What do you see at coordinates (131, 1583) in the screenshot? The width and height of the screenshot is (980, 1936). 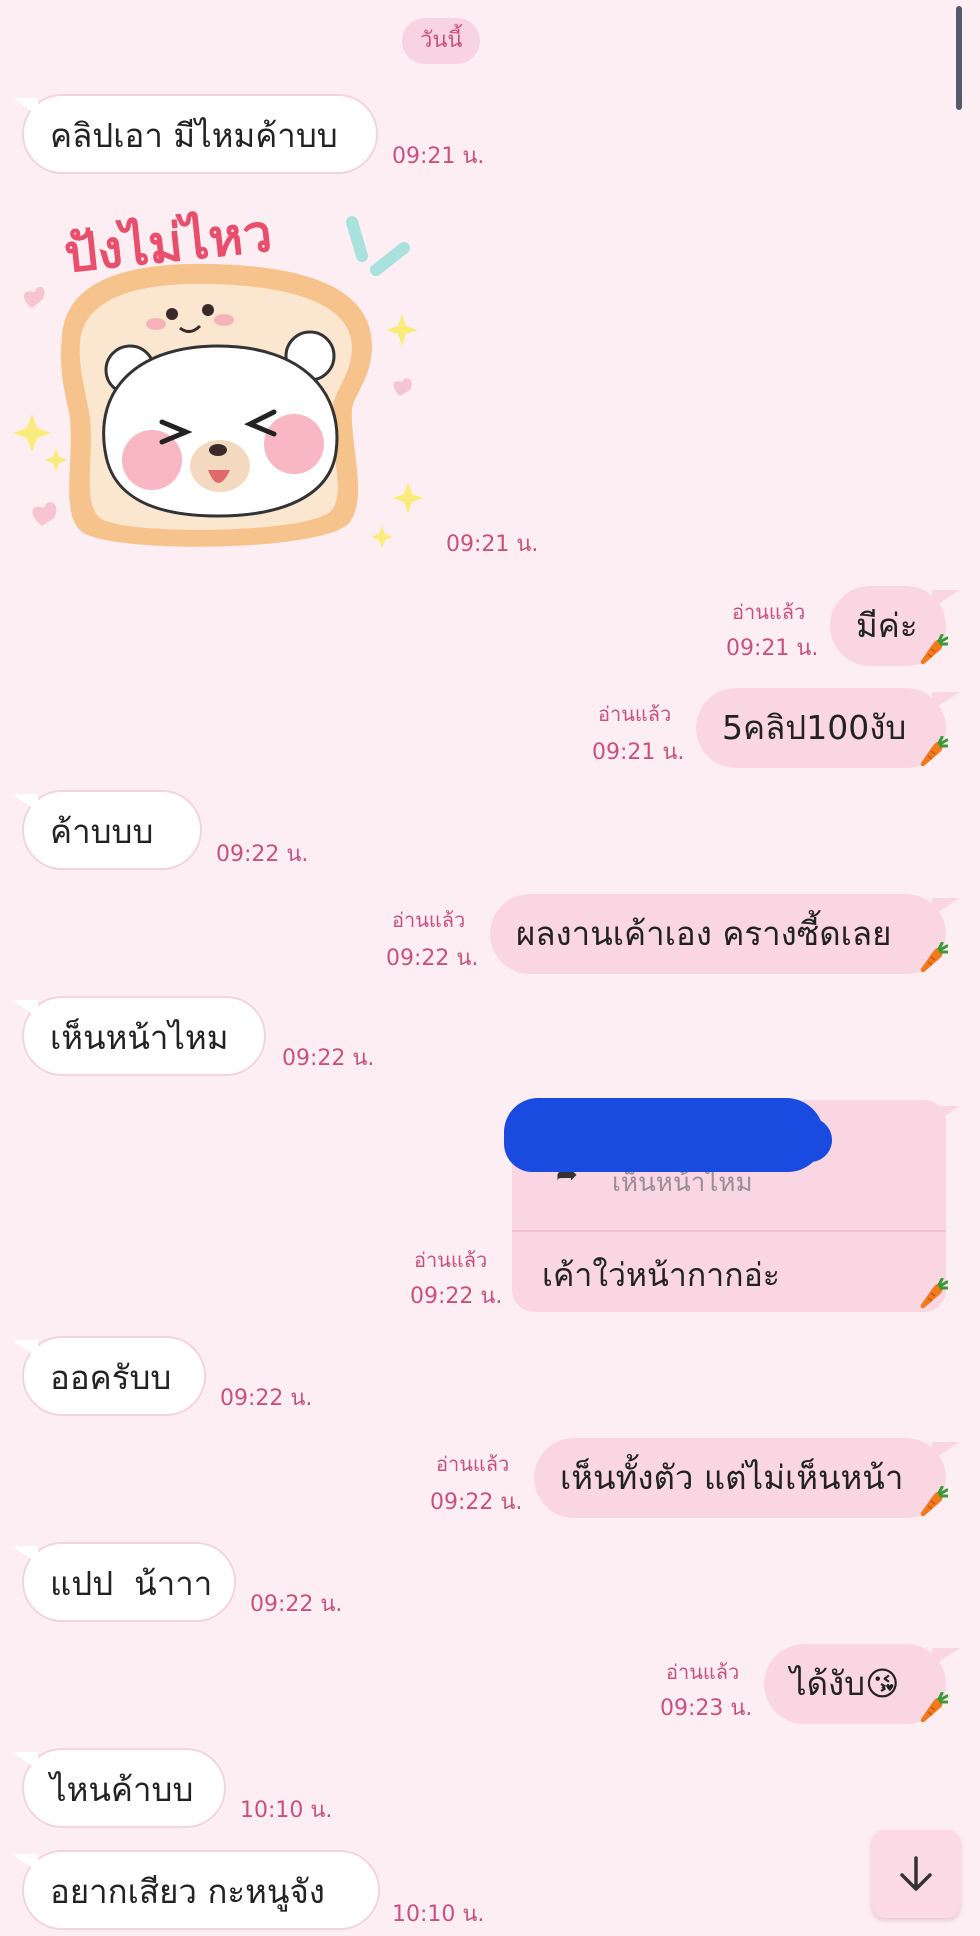 I see `message-text: แปป น้าาา` at bounding box center [131, 1583].